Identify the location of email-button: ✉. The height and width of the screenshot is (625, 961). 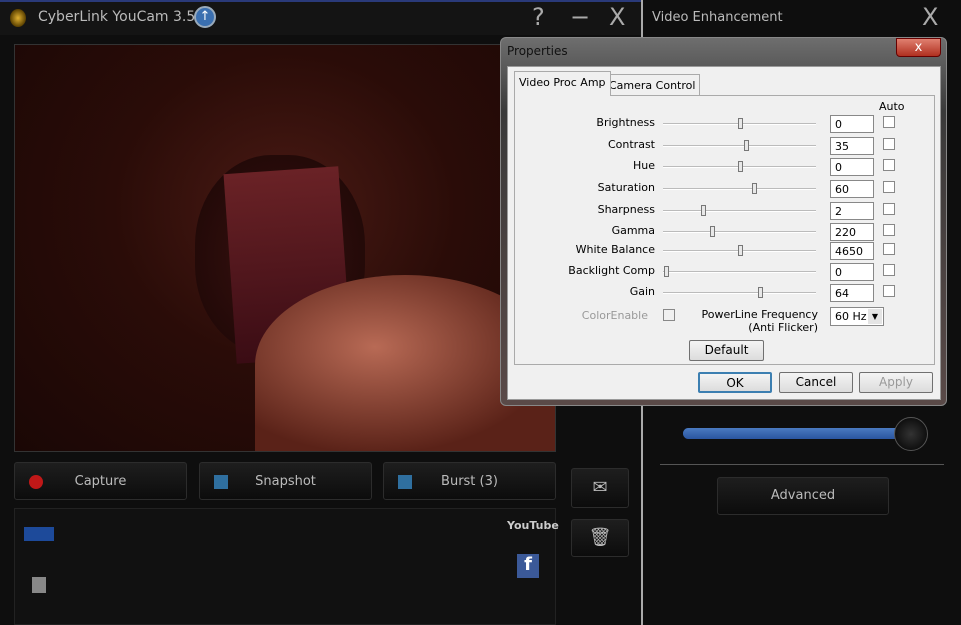
(600, 488).